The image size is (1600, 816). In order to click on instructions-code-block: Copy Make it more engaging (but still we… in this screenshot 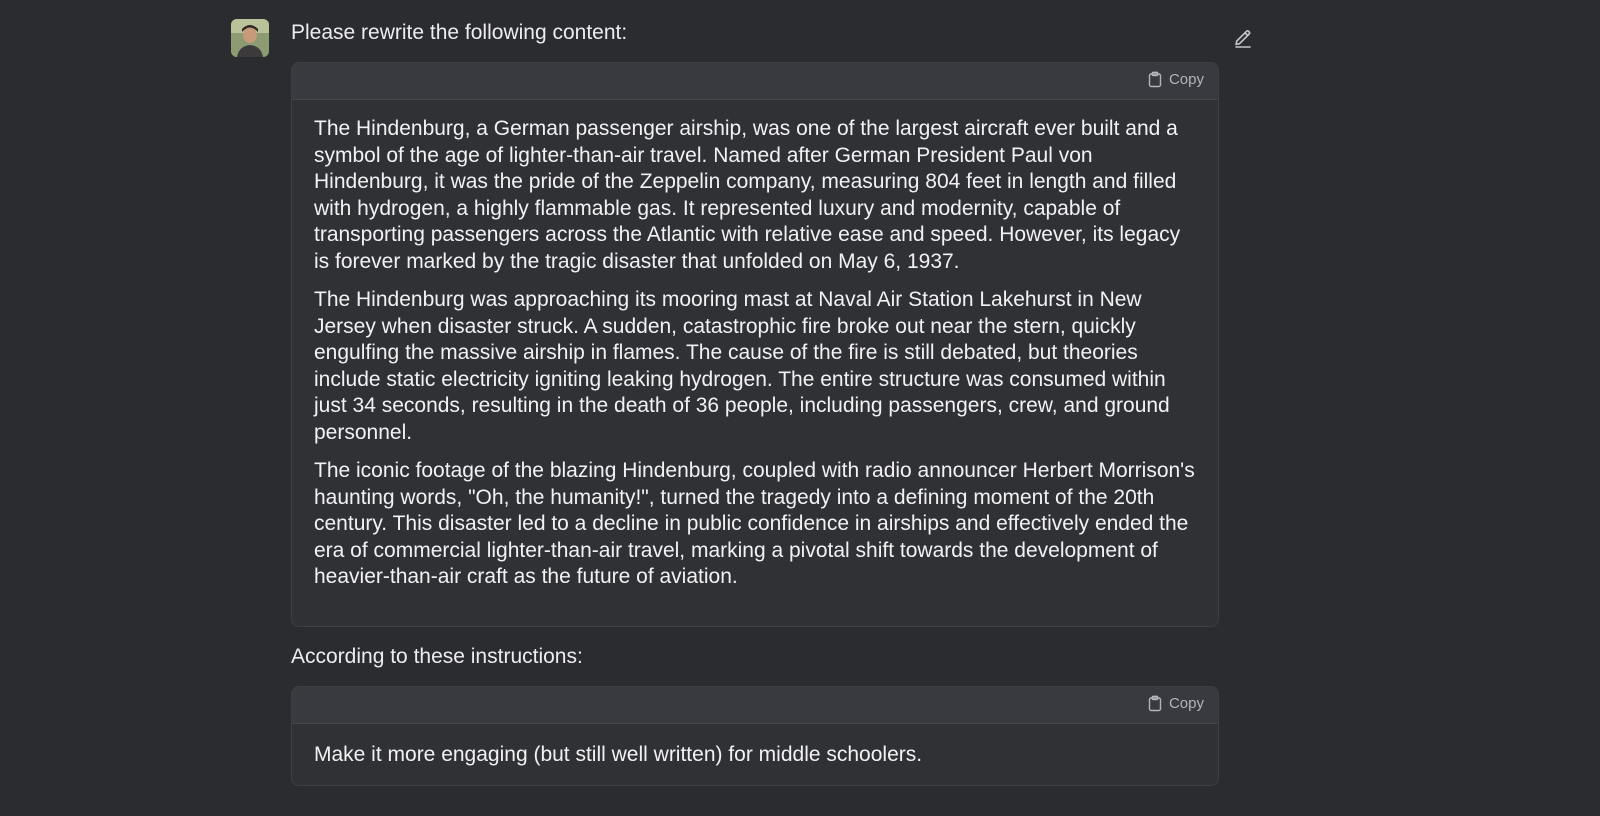, I will do `click(755, 736)`.